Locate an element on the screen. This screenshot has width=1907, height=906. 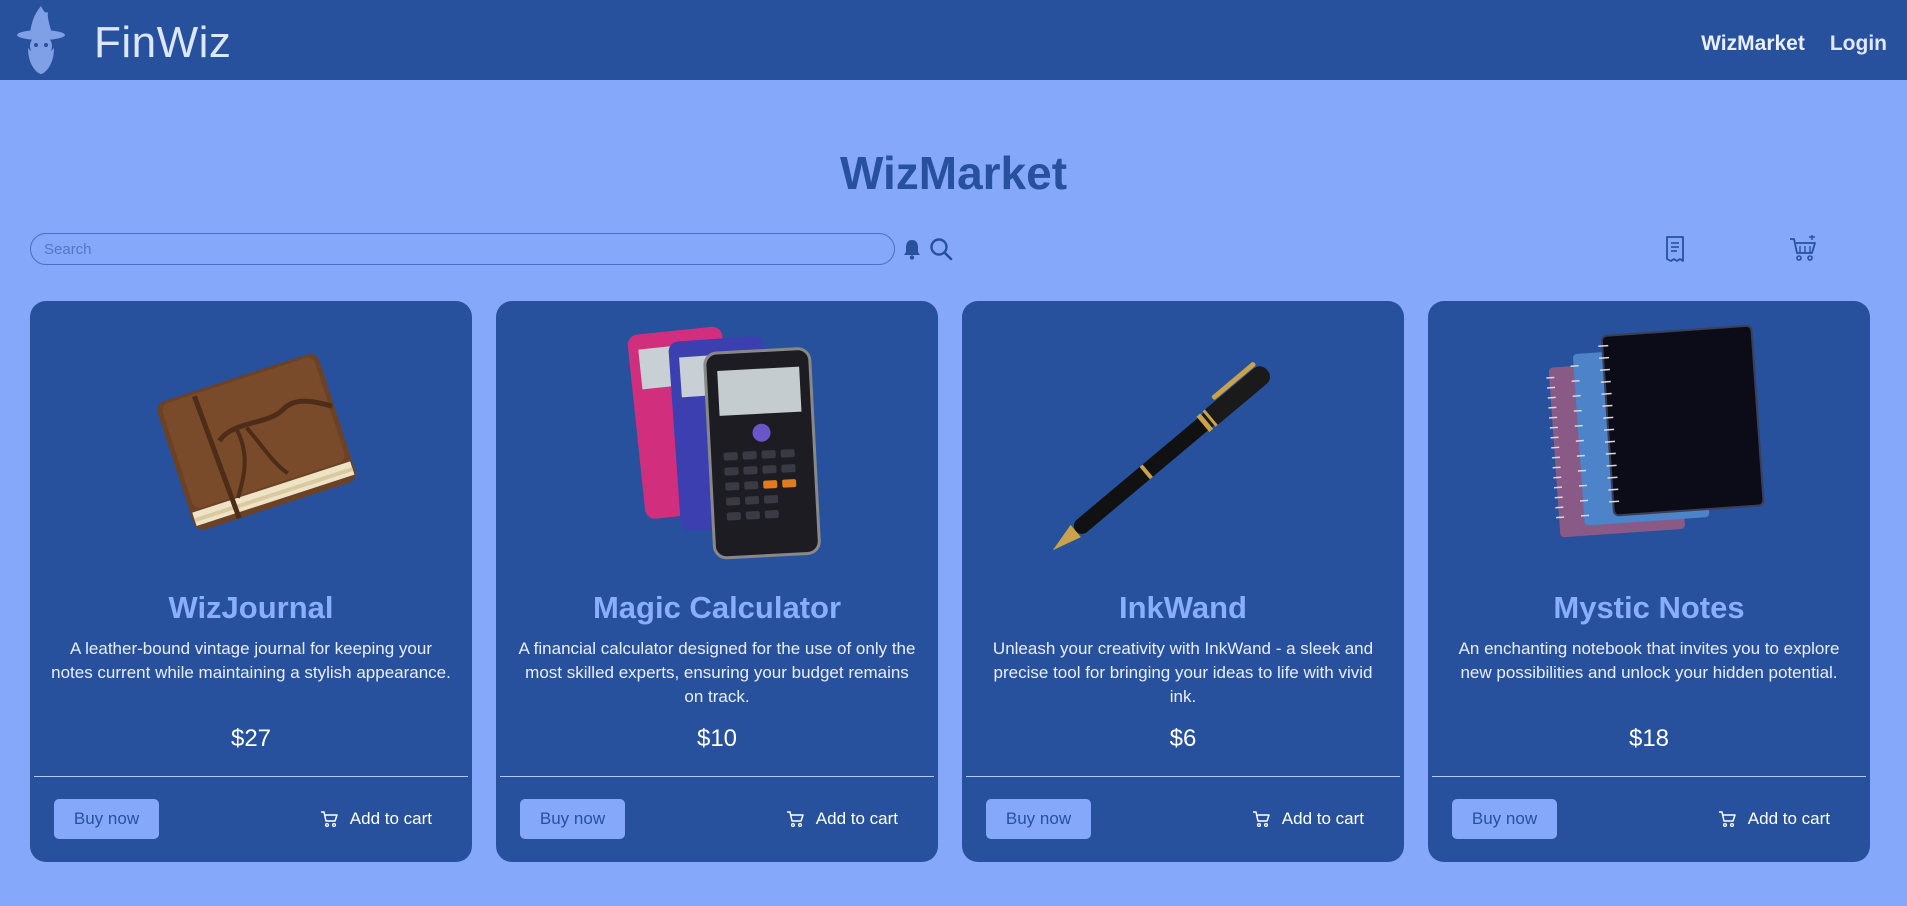
navbar: FinWiz WizMarket Login is located at coordinates (953, 40).